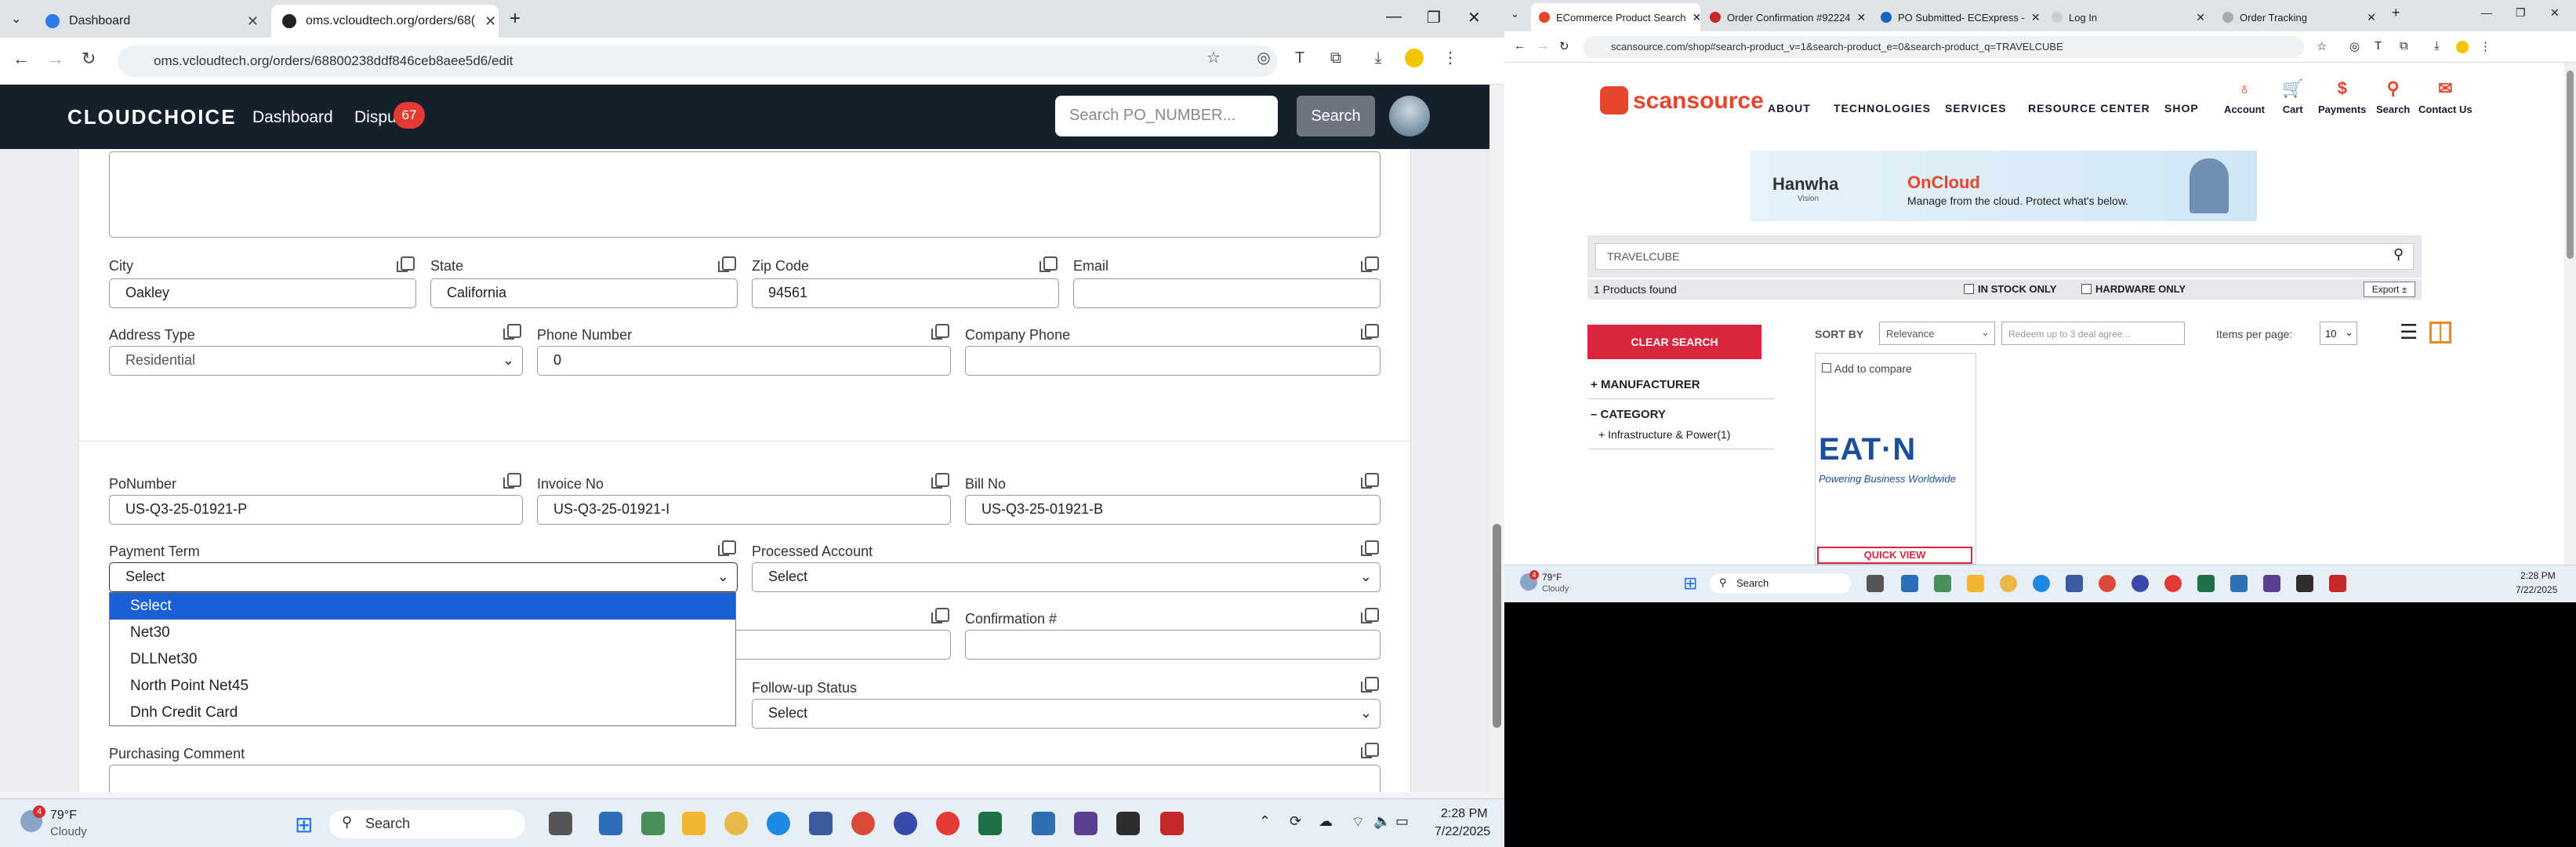 The height and width of the screenshot is (847, 2576). Describe the element at coordinates (152, 117) in the screenshot. I see `logo: CLOUDCHOICE` at that location.